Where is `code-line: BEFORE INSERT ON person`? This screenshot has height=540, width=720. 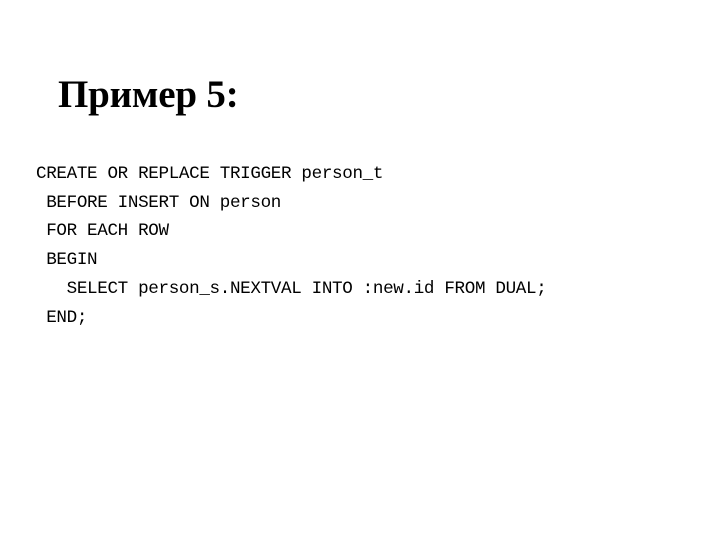 code-line: BEFORE INSERT ON person is located at coordinates (158, 202).